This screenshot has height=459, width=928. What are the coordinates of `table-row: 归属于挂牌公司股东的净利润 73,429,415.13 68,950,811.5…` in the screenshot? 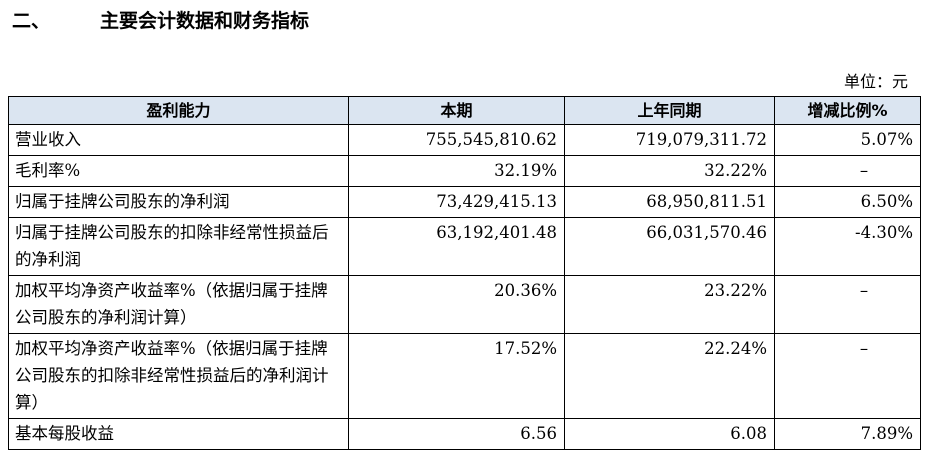 It's located at (464, 202).